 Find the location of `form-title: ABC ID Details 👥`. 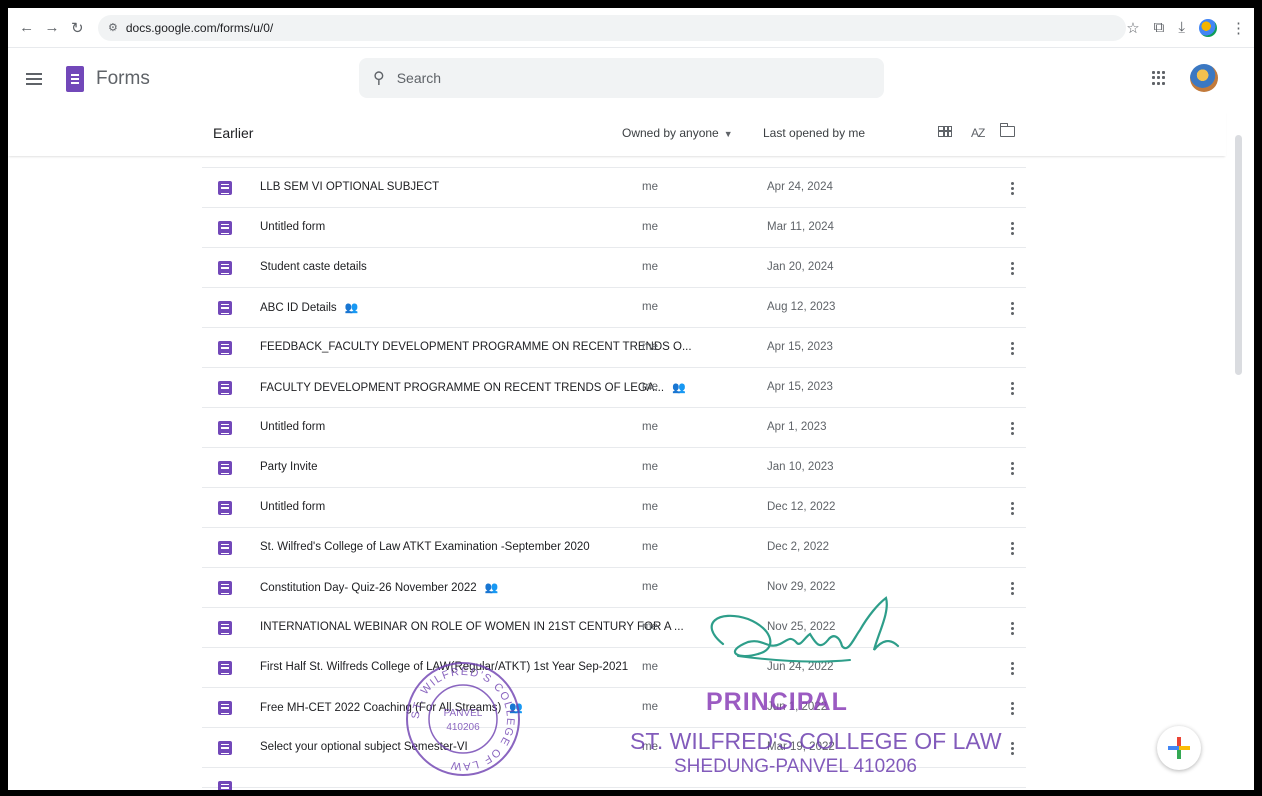

form-title: ABC ID Details 👥 is located at coordinates (309, 308).